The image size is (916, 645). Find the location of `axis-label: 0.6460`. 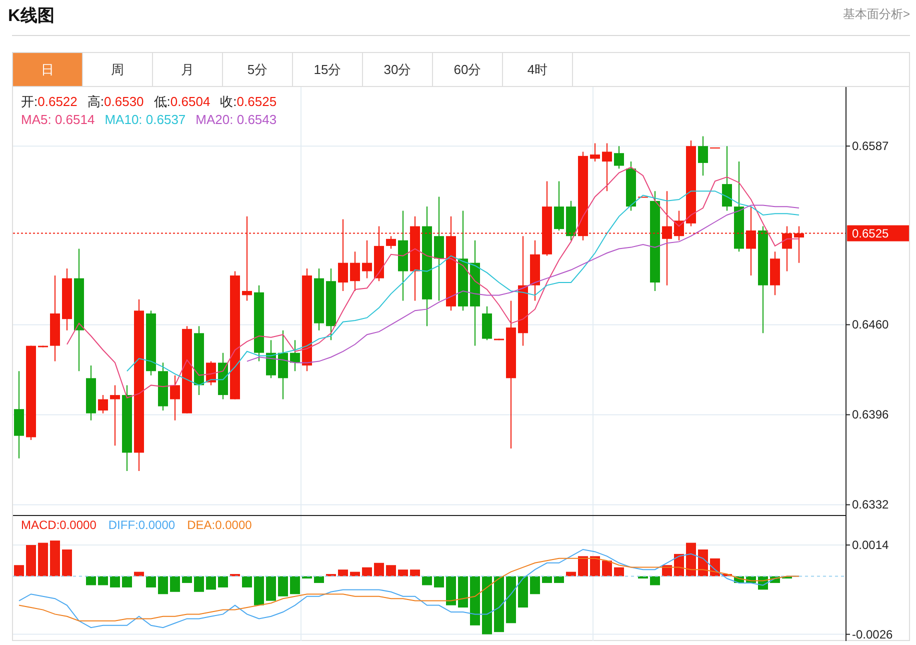

axis-label: 0.6460 is located at coordinates (870, 325).